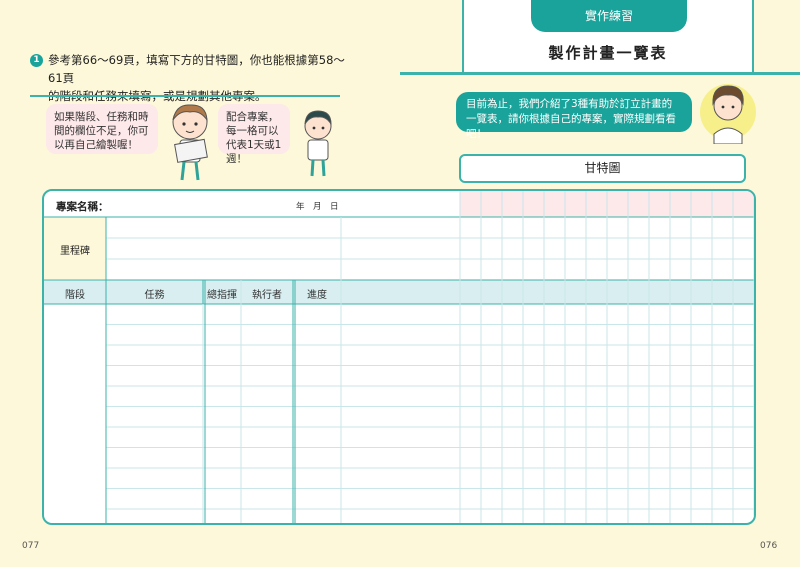  What do you see at coordinates (82, 207) in the screenshot?
I see `project-name-label: 專案名稱：` at bounding box center [82, 207].